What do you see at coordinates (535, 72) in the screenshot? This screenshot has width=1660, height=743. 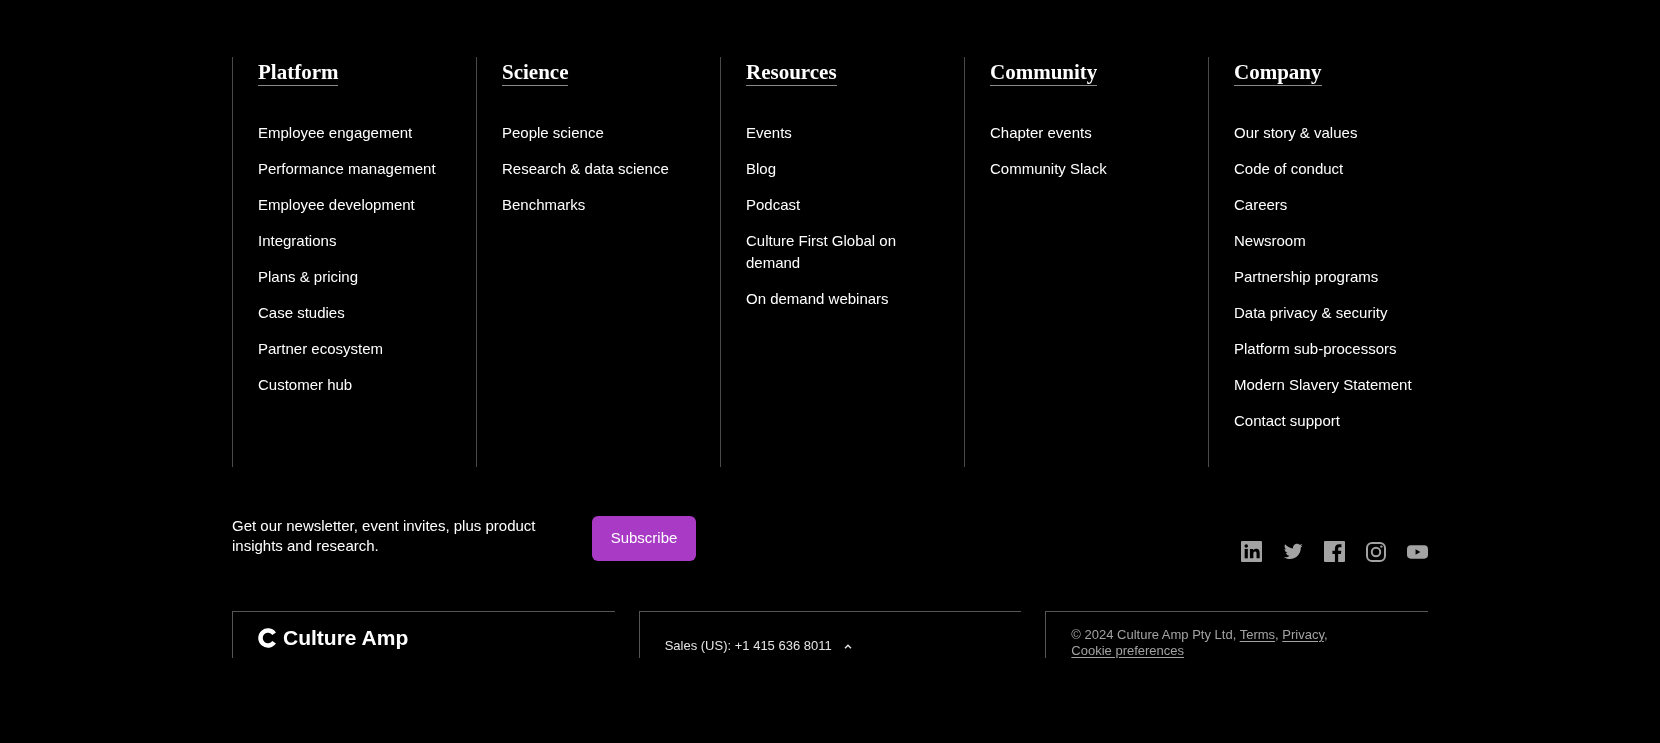 I see `column-heading: Science` at bounding box center [535, 72].